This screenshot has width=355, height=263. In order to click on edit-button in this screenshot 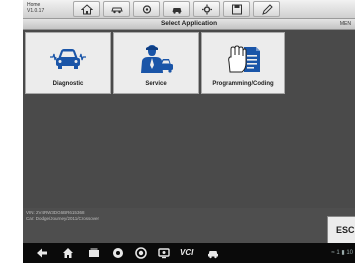, I will do `click(266, 9)`.